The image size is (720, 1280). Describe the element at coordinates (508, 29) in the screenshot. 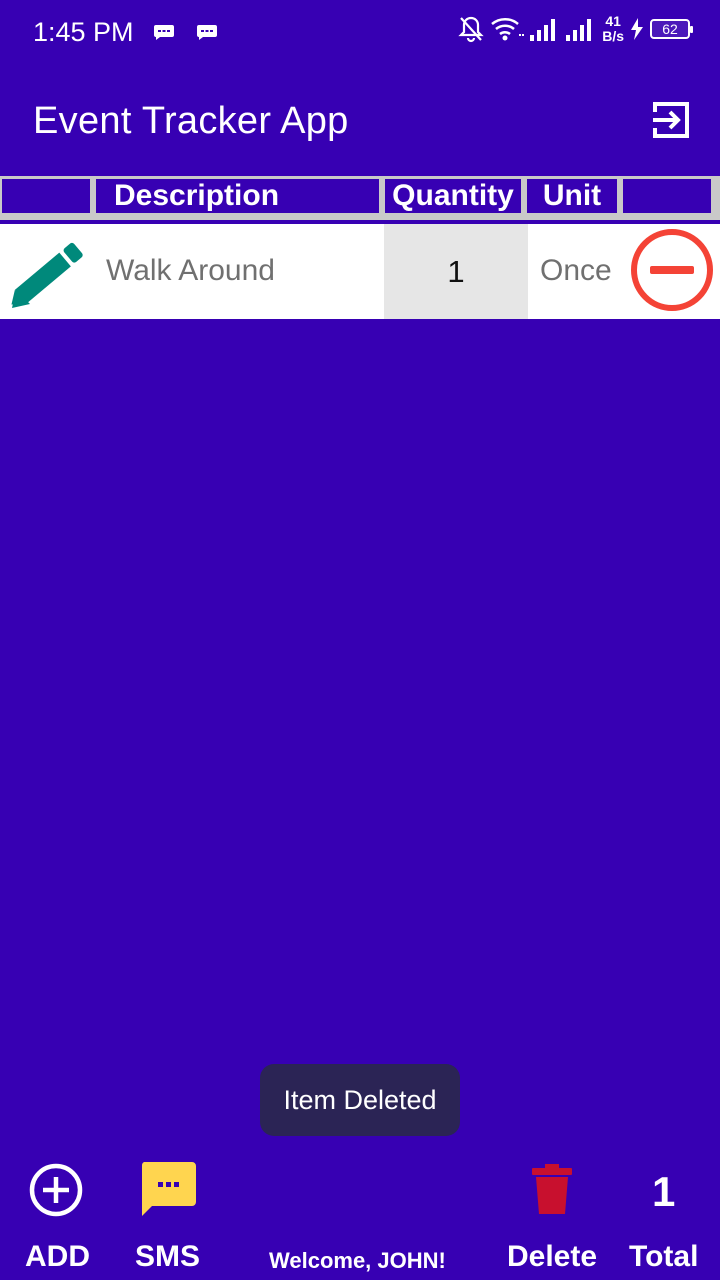

I see `wifi-icon` at that location.